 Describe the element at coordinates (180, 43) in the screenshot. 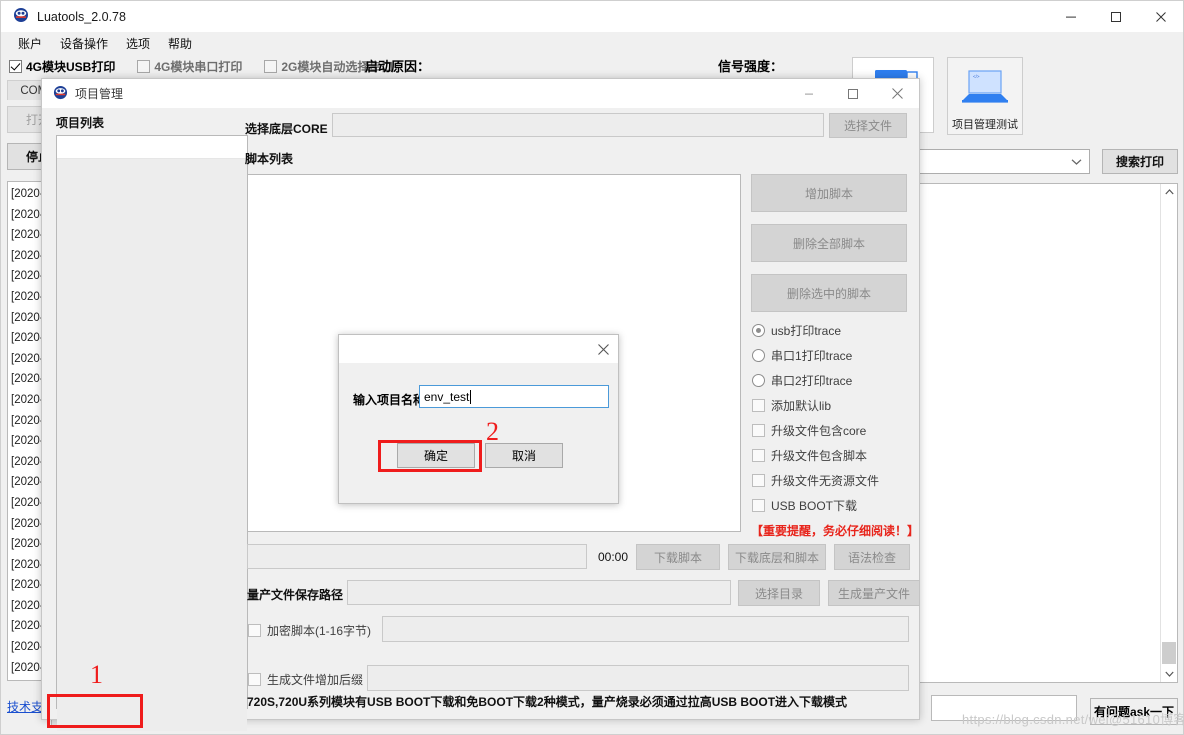

I see `menu-item-help: 帮助` at that location.